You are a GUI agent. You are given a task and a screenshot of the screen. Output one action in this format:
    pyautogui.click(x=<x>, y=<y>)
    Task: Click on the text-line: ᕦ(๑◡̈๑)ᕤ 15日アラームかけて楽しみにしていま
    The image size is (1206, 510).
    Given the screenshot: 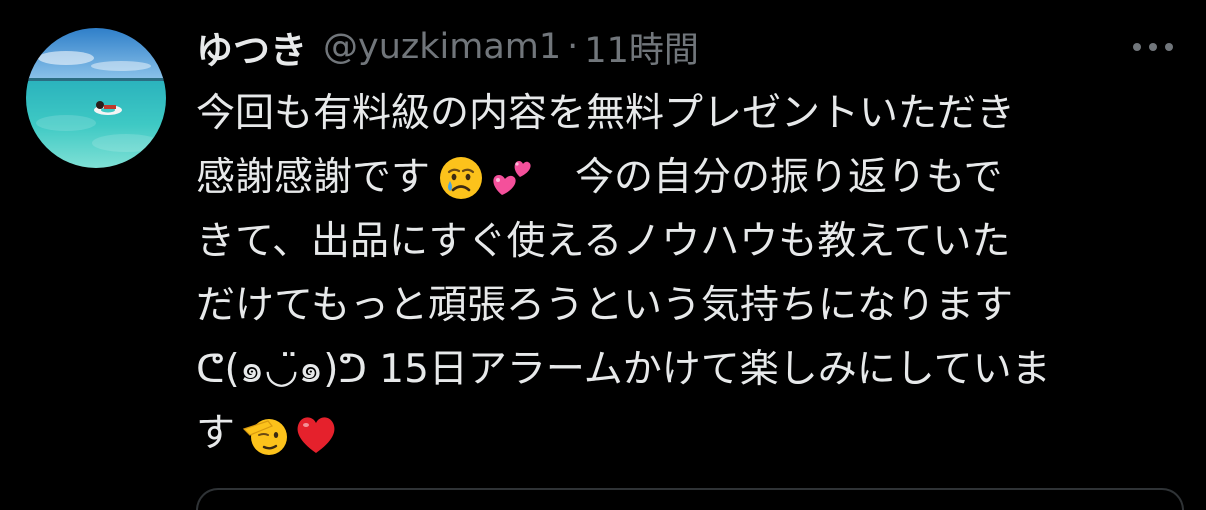 What is the action you would take?
    pyautogui.click(x=688, y=370)
    